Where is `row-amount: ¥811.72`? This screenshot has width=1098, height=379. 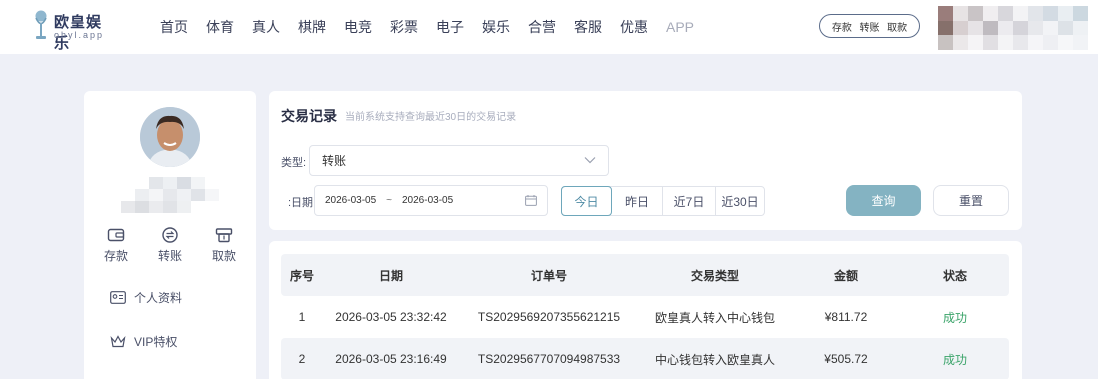
row-amount: ¥811.72 is located at coordinates (846, 317).